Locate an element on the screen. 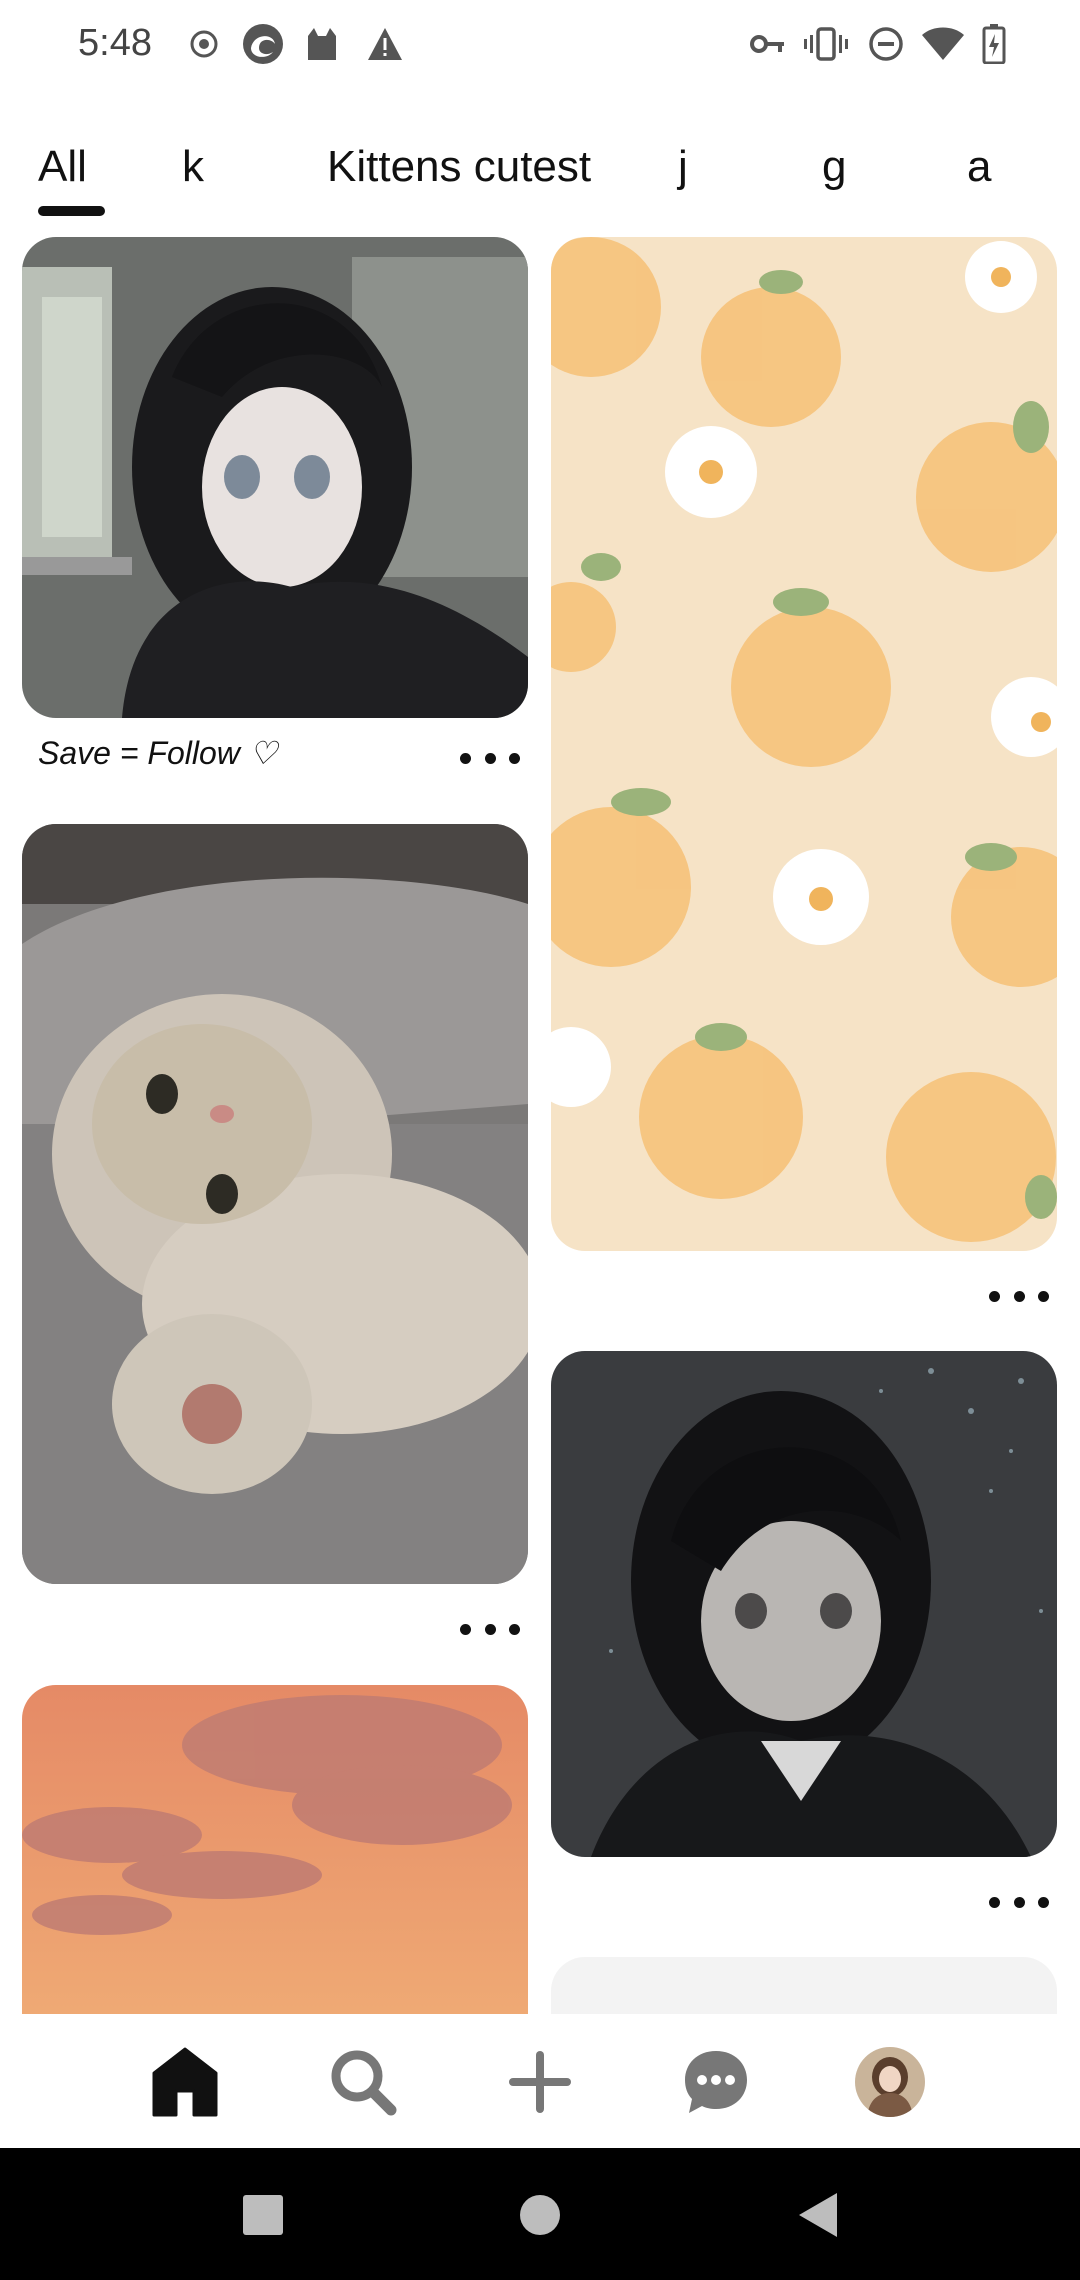 The width and height of the screenshot is (1080, 2280). warning-icon is located at coordinates (385, 44).